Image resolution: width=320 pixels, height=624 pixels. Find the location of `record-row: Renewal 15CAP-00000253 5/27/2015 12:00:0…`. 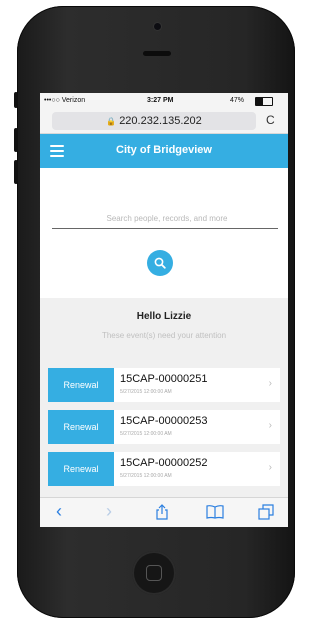

record-row: Renewal 15CAP-00000253 5/27/2015 12:00:0… is located at coordinates (164, 427).